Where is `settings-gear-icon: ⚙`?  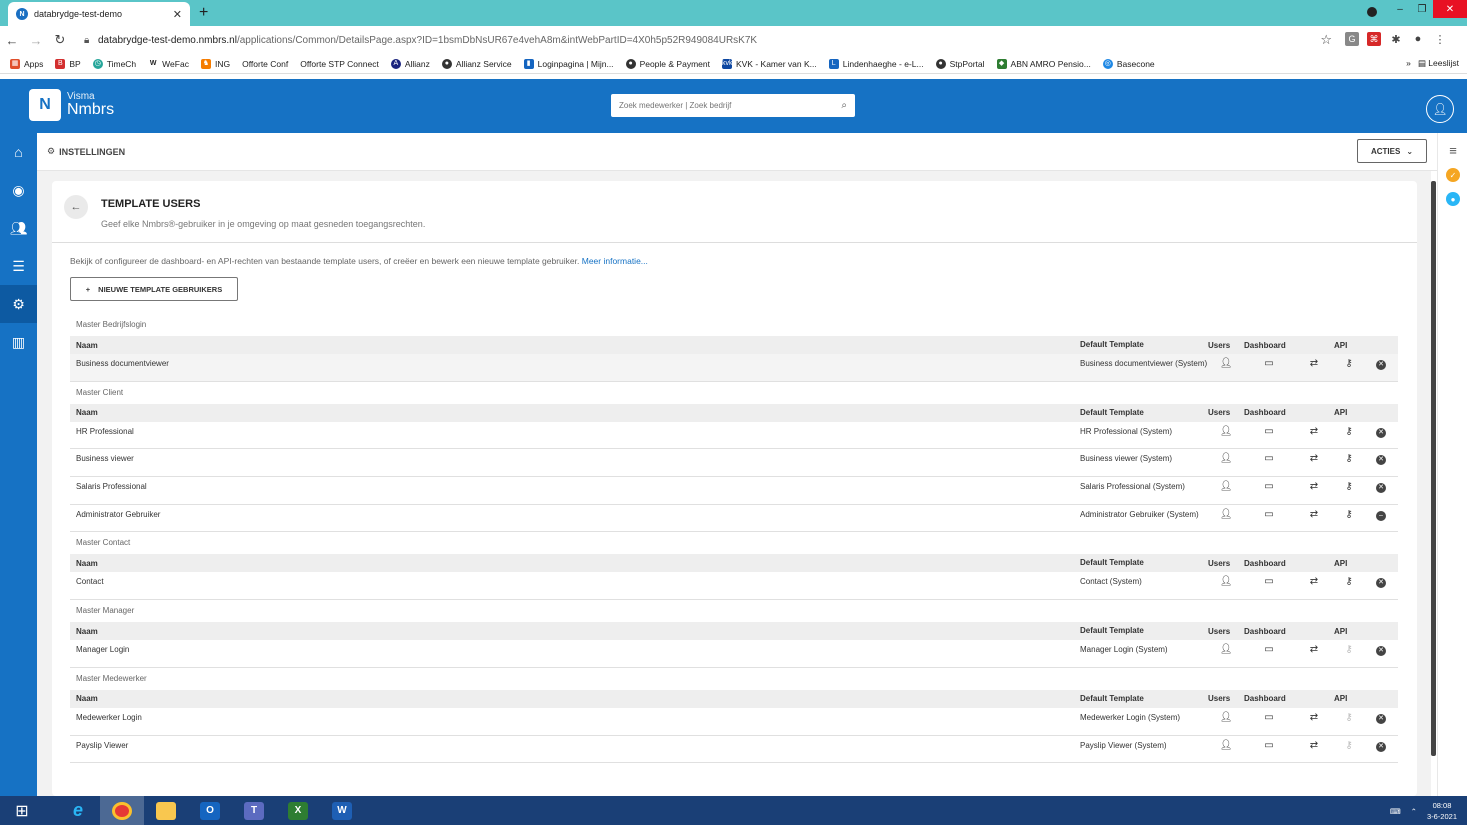
settings-gear-icon: ⚙ is located at coordinates (18, 304).